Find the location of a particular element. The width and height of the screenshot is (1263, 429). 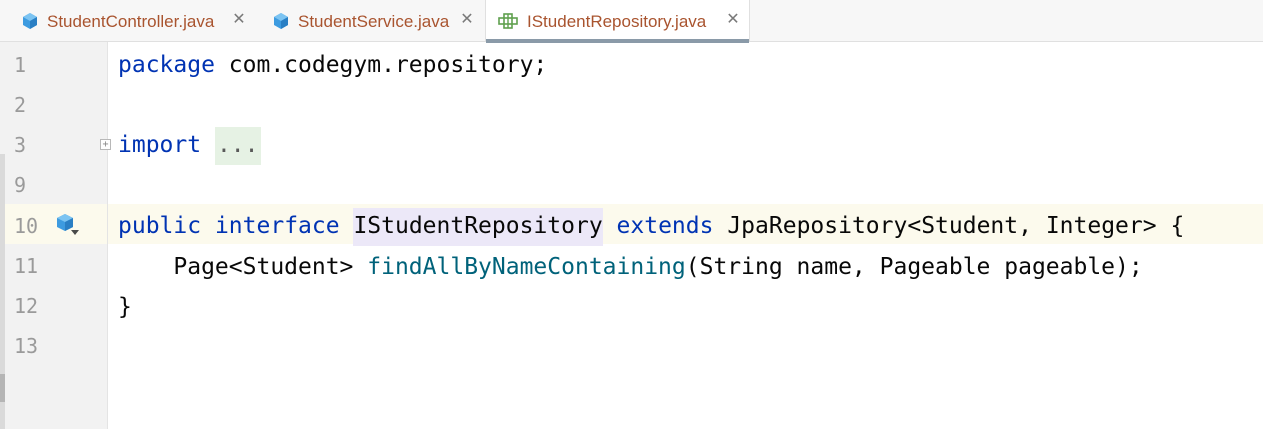

line-number: 10 is located at coordinates (26, 226).